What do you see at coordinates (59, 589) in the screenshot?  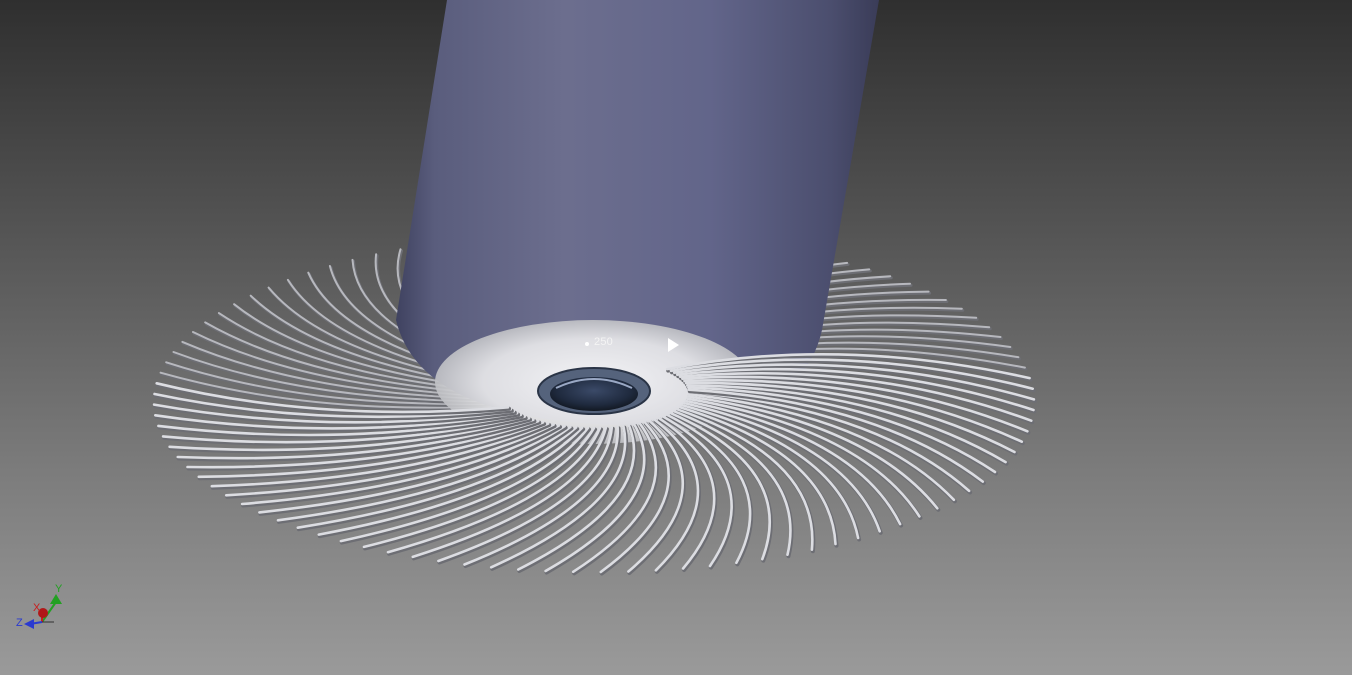 I see `triad-y-label: Y` at bounding box center [59, 589].